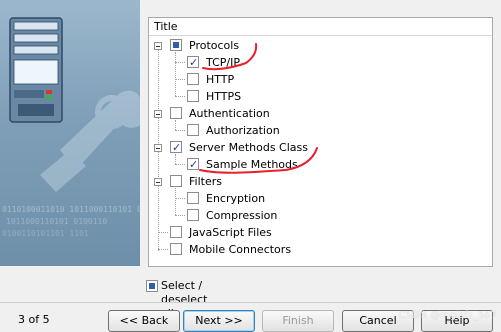 This screenshot has width=501, height=332. I want to click on tree-item-label: Mobile Connectors, so click(240, 249).